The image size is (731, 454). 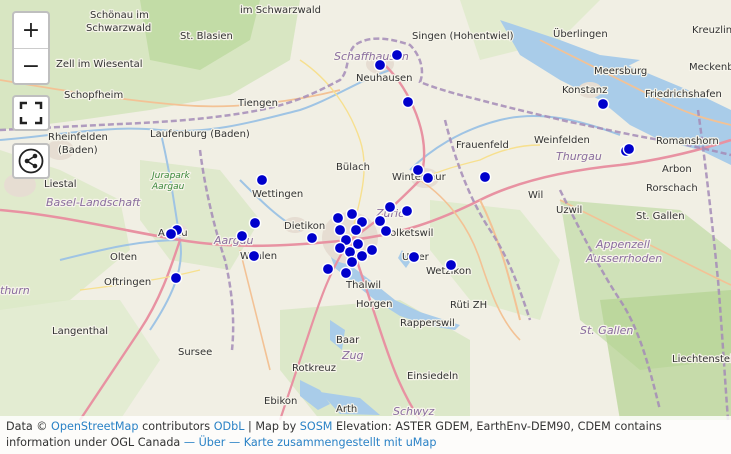 What do you see at coordinates (468, 305) in the screenshot?
I see `place-label: Rüti ZH` at bounding box center [468, 305].